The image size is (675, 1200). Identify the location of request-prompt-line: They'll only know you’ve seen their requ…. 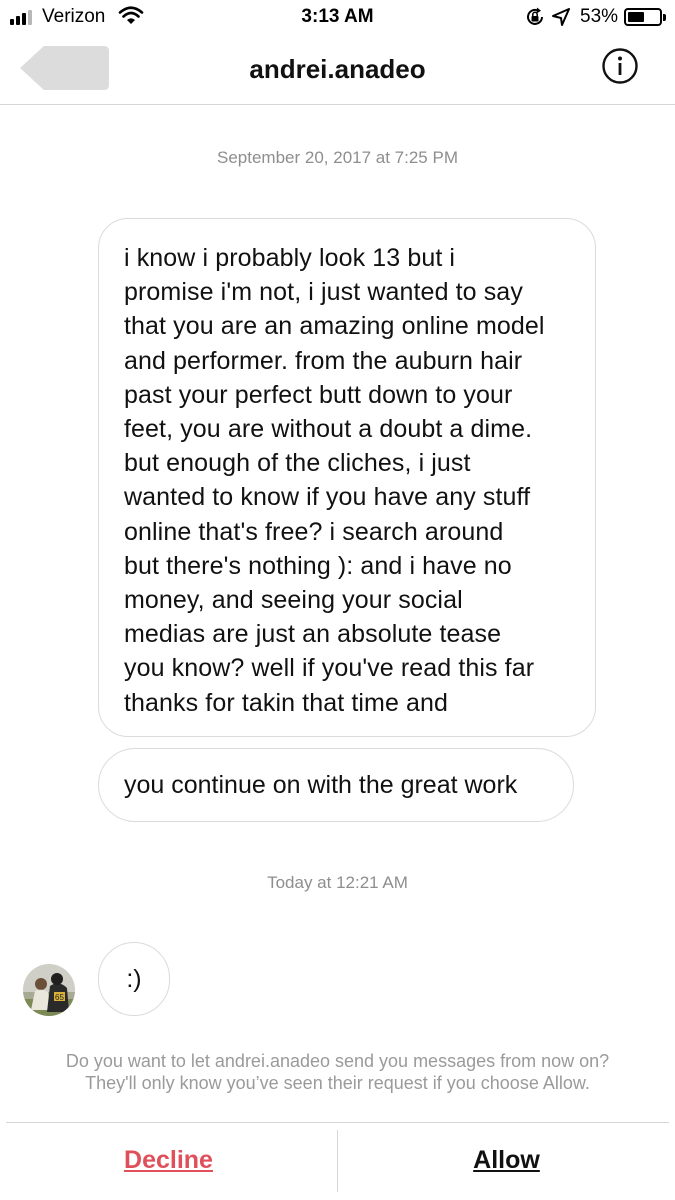
(337, 1083).